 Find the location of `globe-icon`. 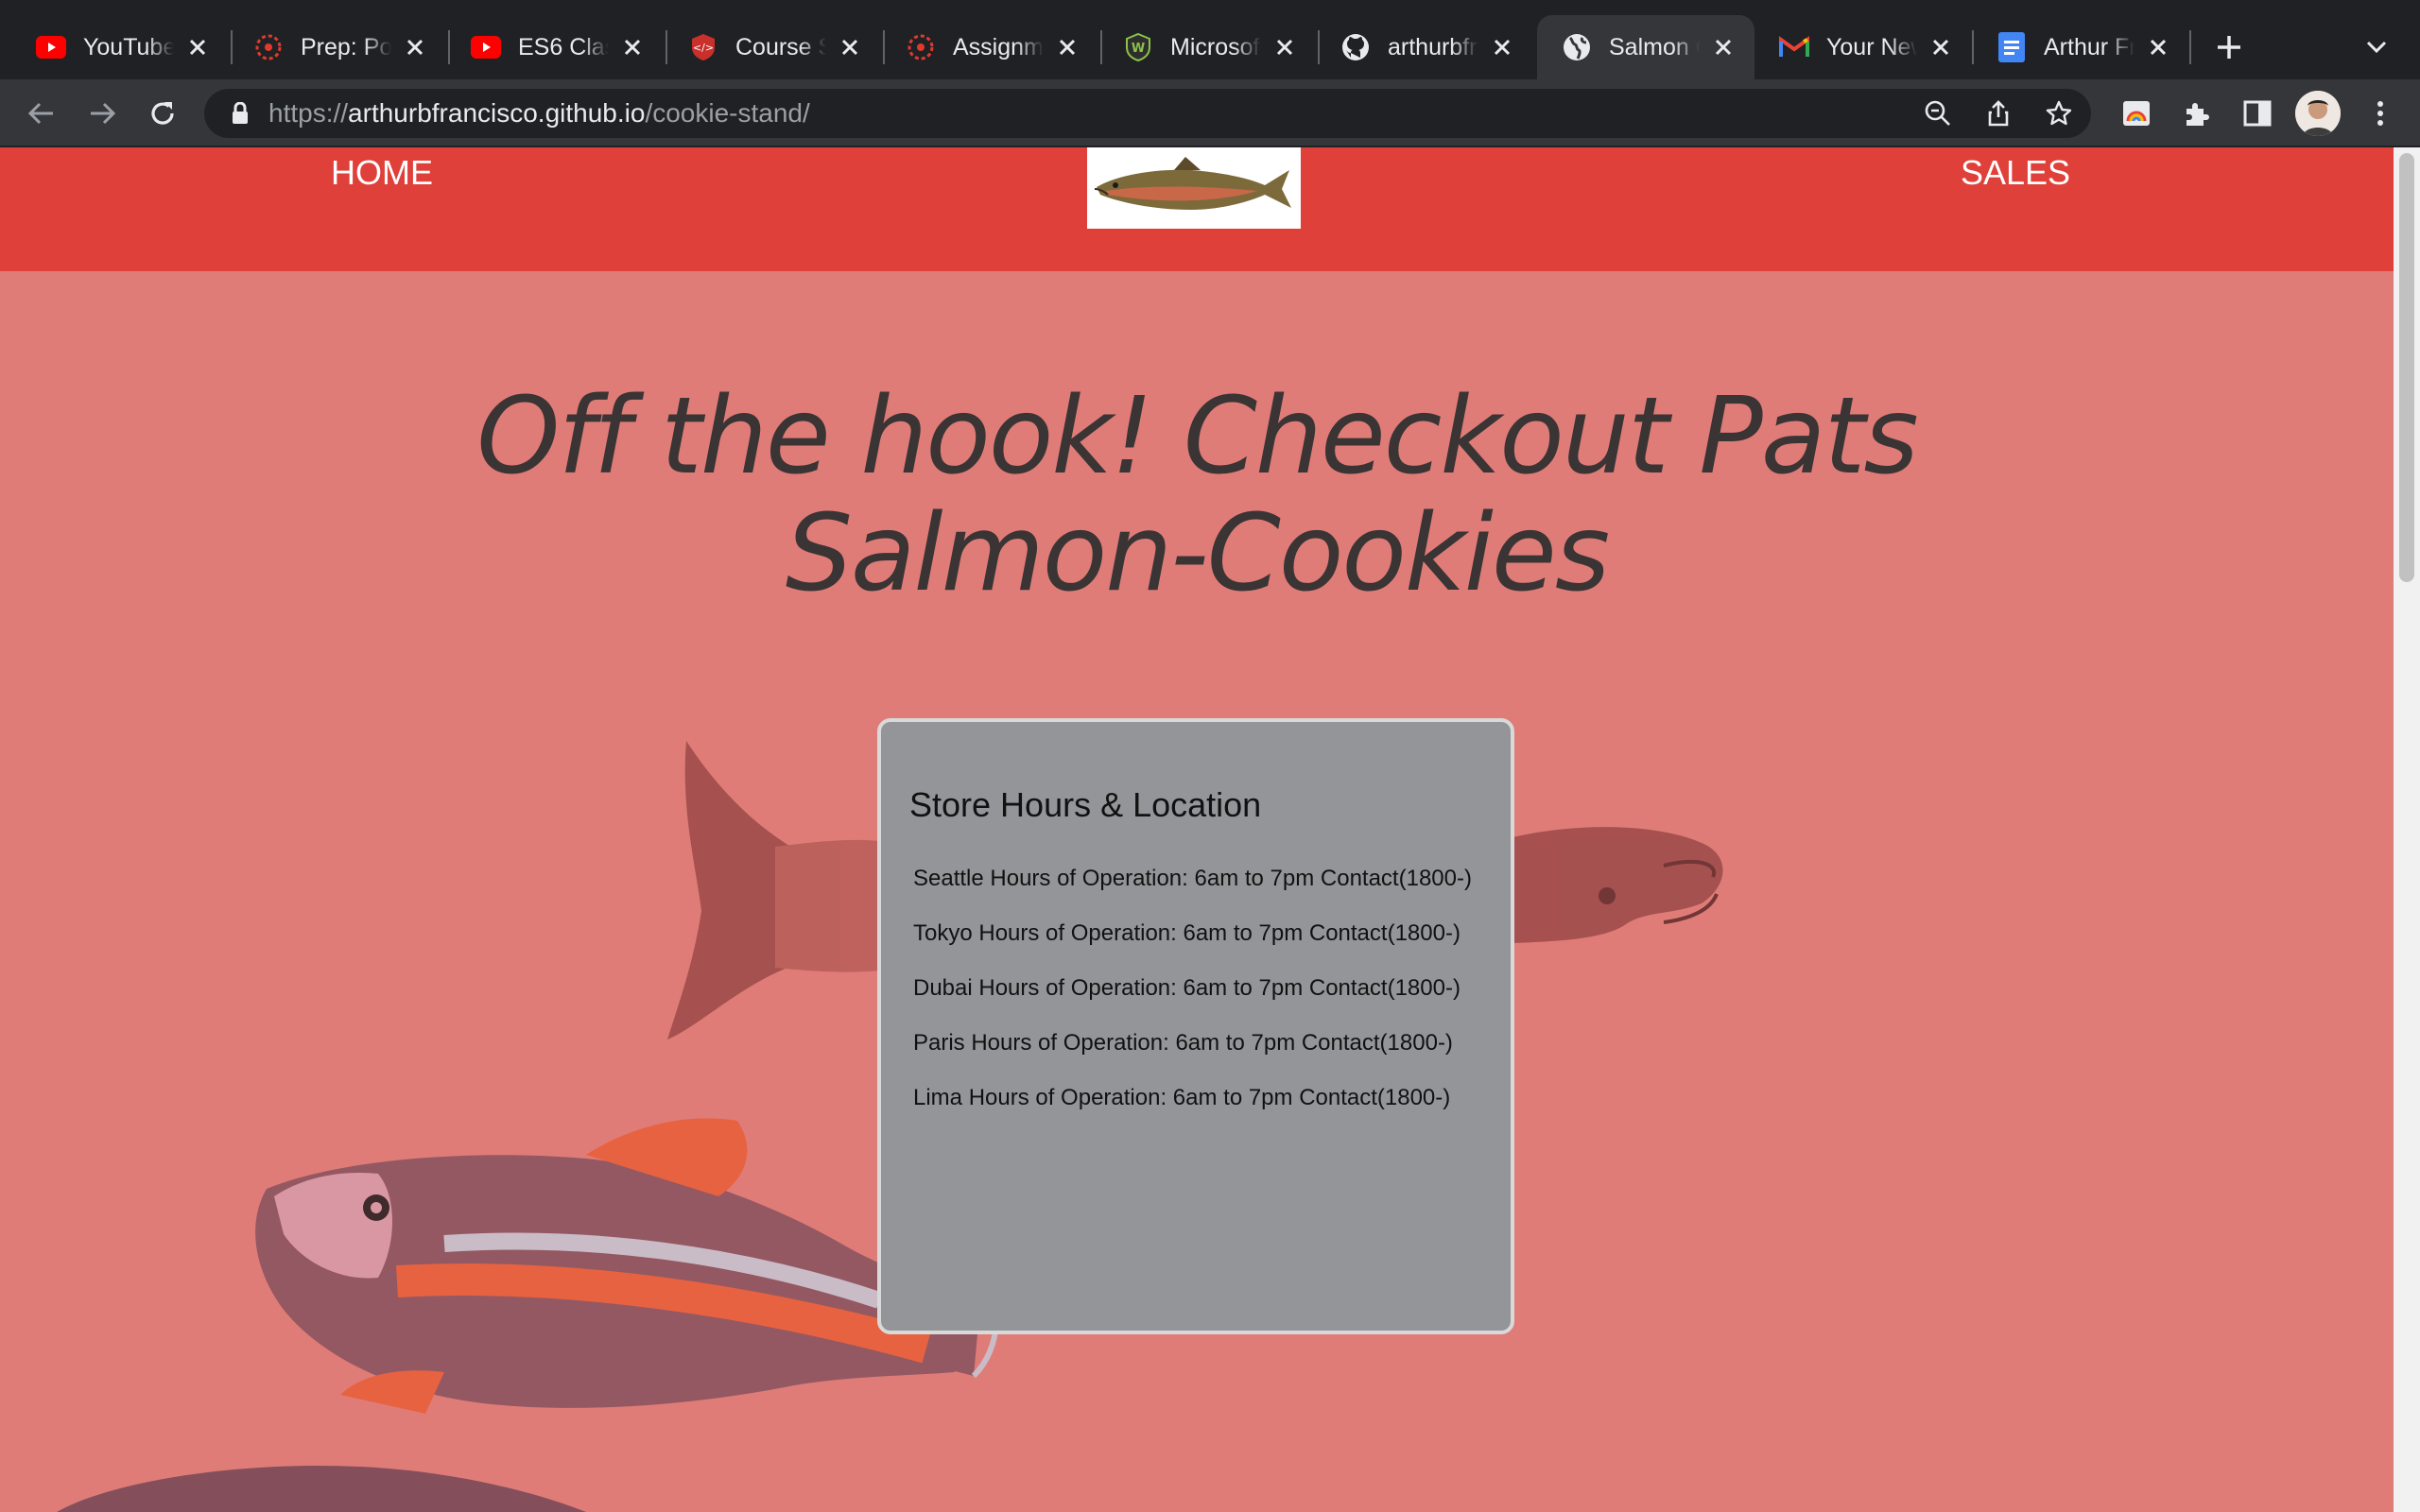

globe-icon is located at coordinates (1577, 47).